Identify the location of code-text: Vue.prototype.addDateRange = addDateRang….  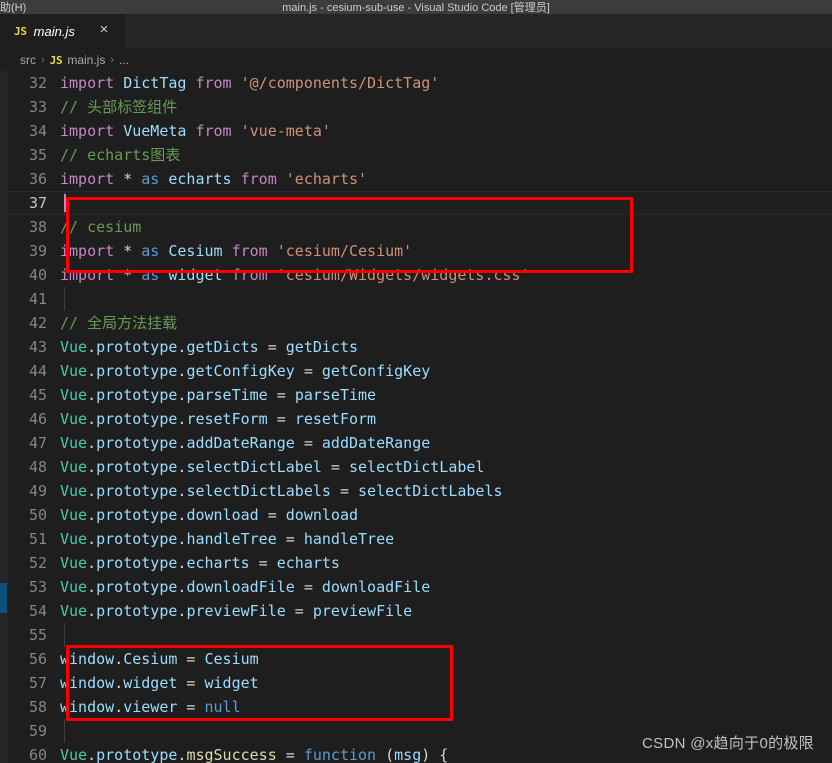
(245, 443).